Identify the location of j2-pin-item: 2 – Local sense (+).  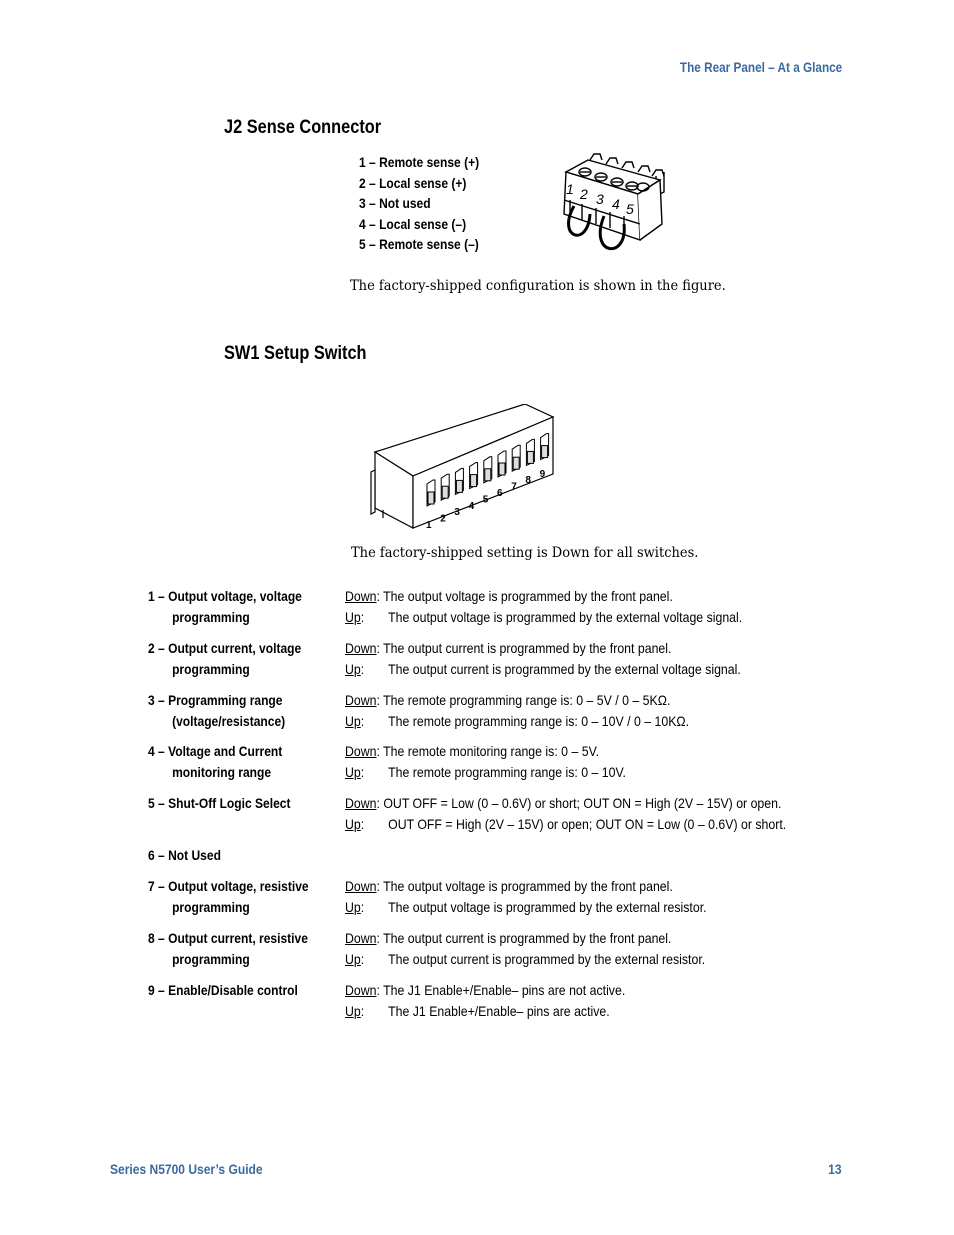
(413, 182).